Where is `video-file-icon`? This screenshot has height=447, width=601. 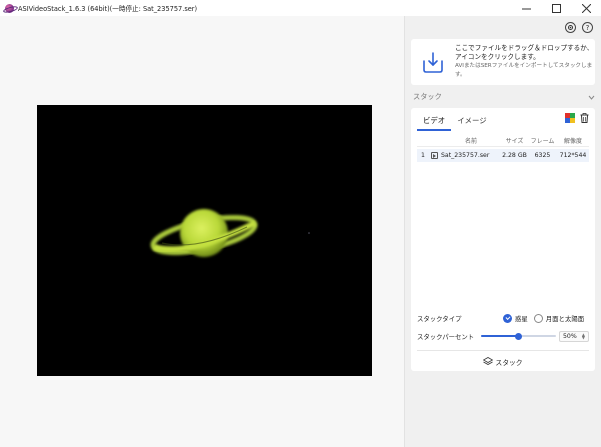
video-file-icon is located at coordinates (434, 155).